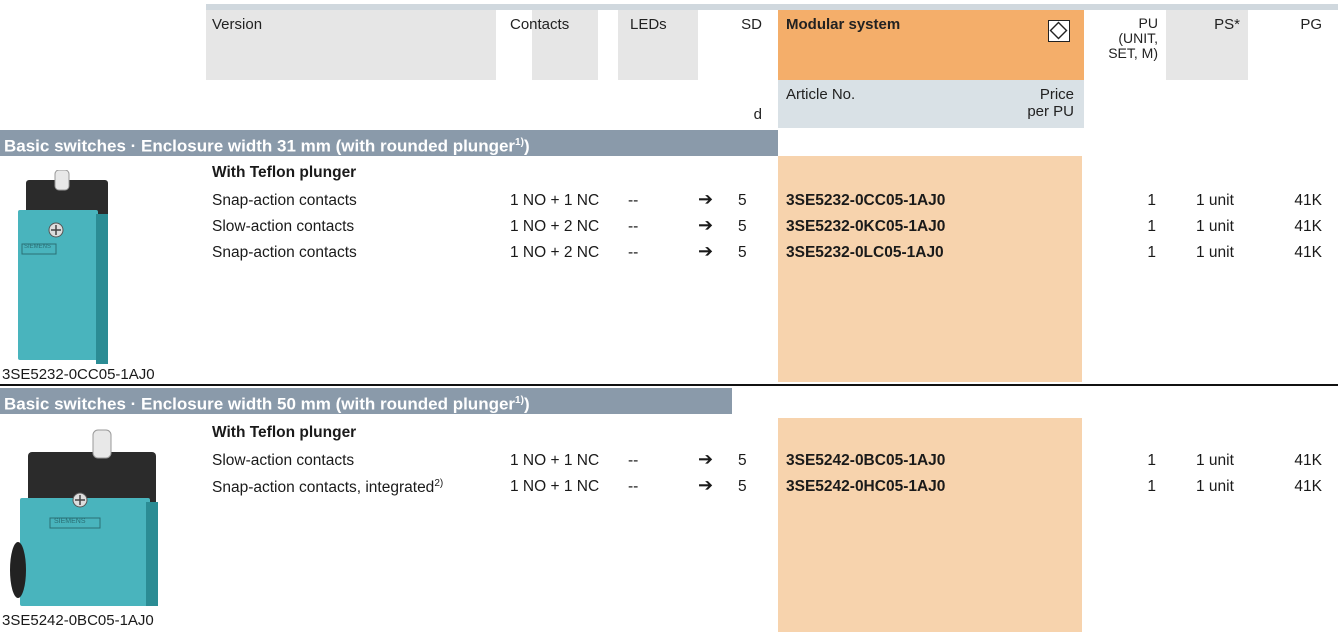 The image size is (1338, 632). What do you see at coordinates (284, 432) in the screenshot?
I see `subheading-2: With Teflon plunger` at bounding box center [284, 432].